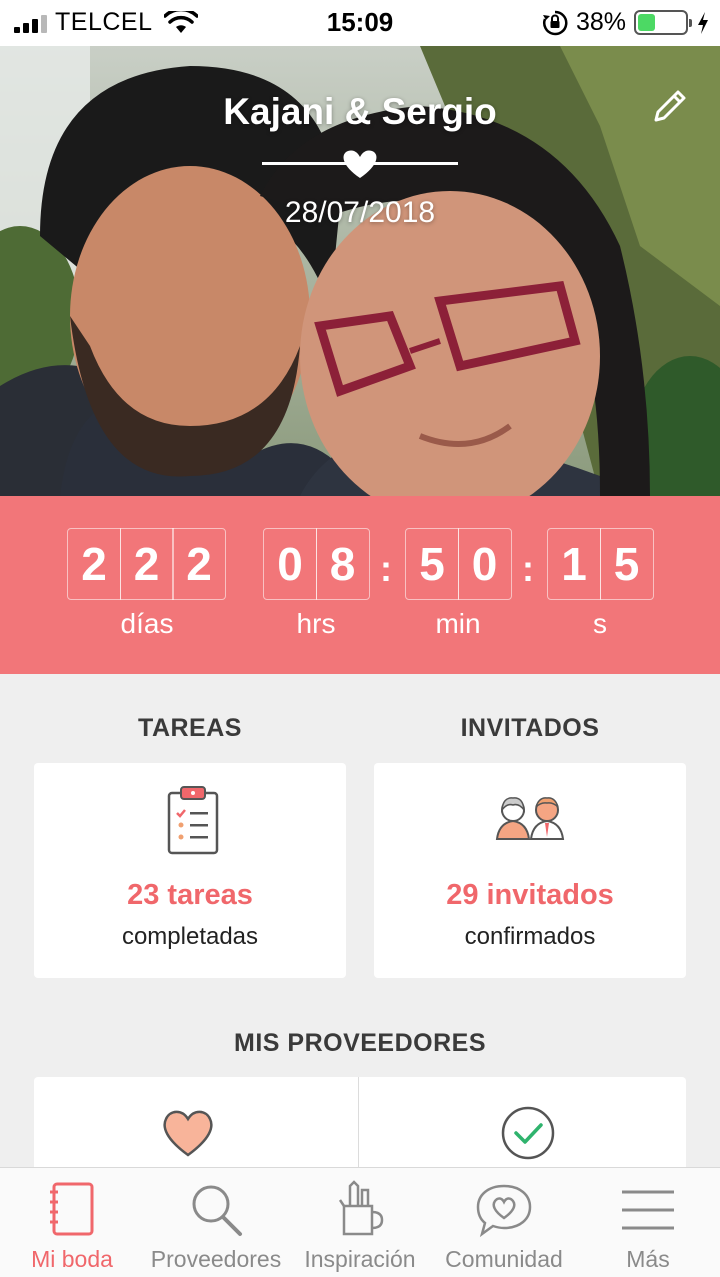  I want to click on vendors-title: MIS PROVEEDORES, so click(360, 1043).